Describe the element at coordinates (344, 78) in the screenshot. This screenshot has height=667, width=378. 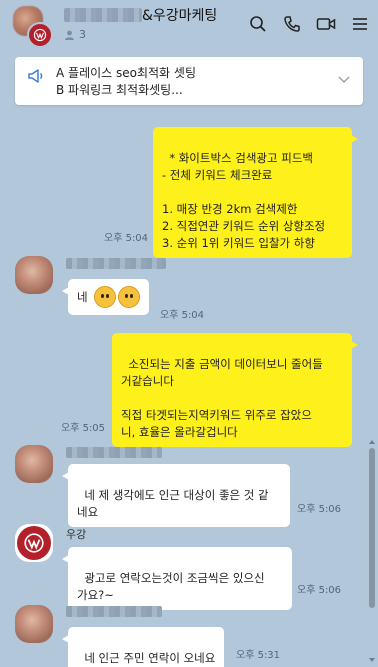
I see `chevron-down-icon` at that location.